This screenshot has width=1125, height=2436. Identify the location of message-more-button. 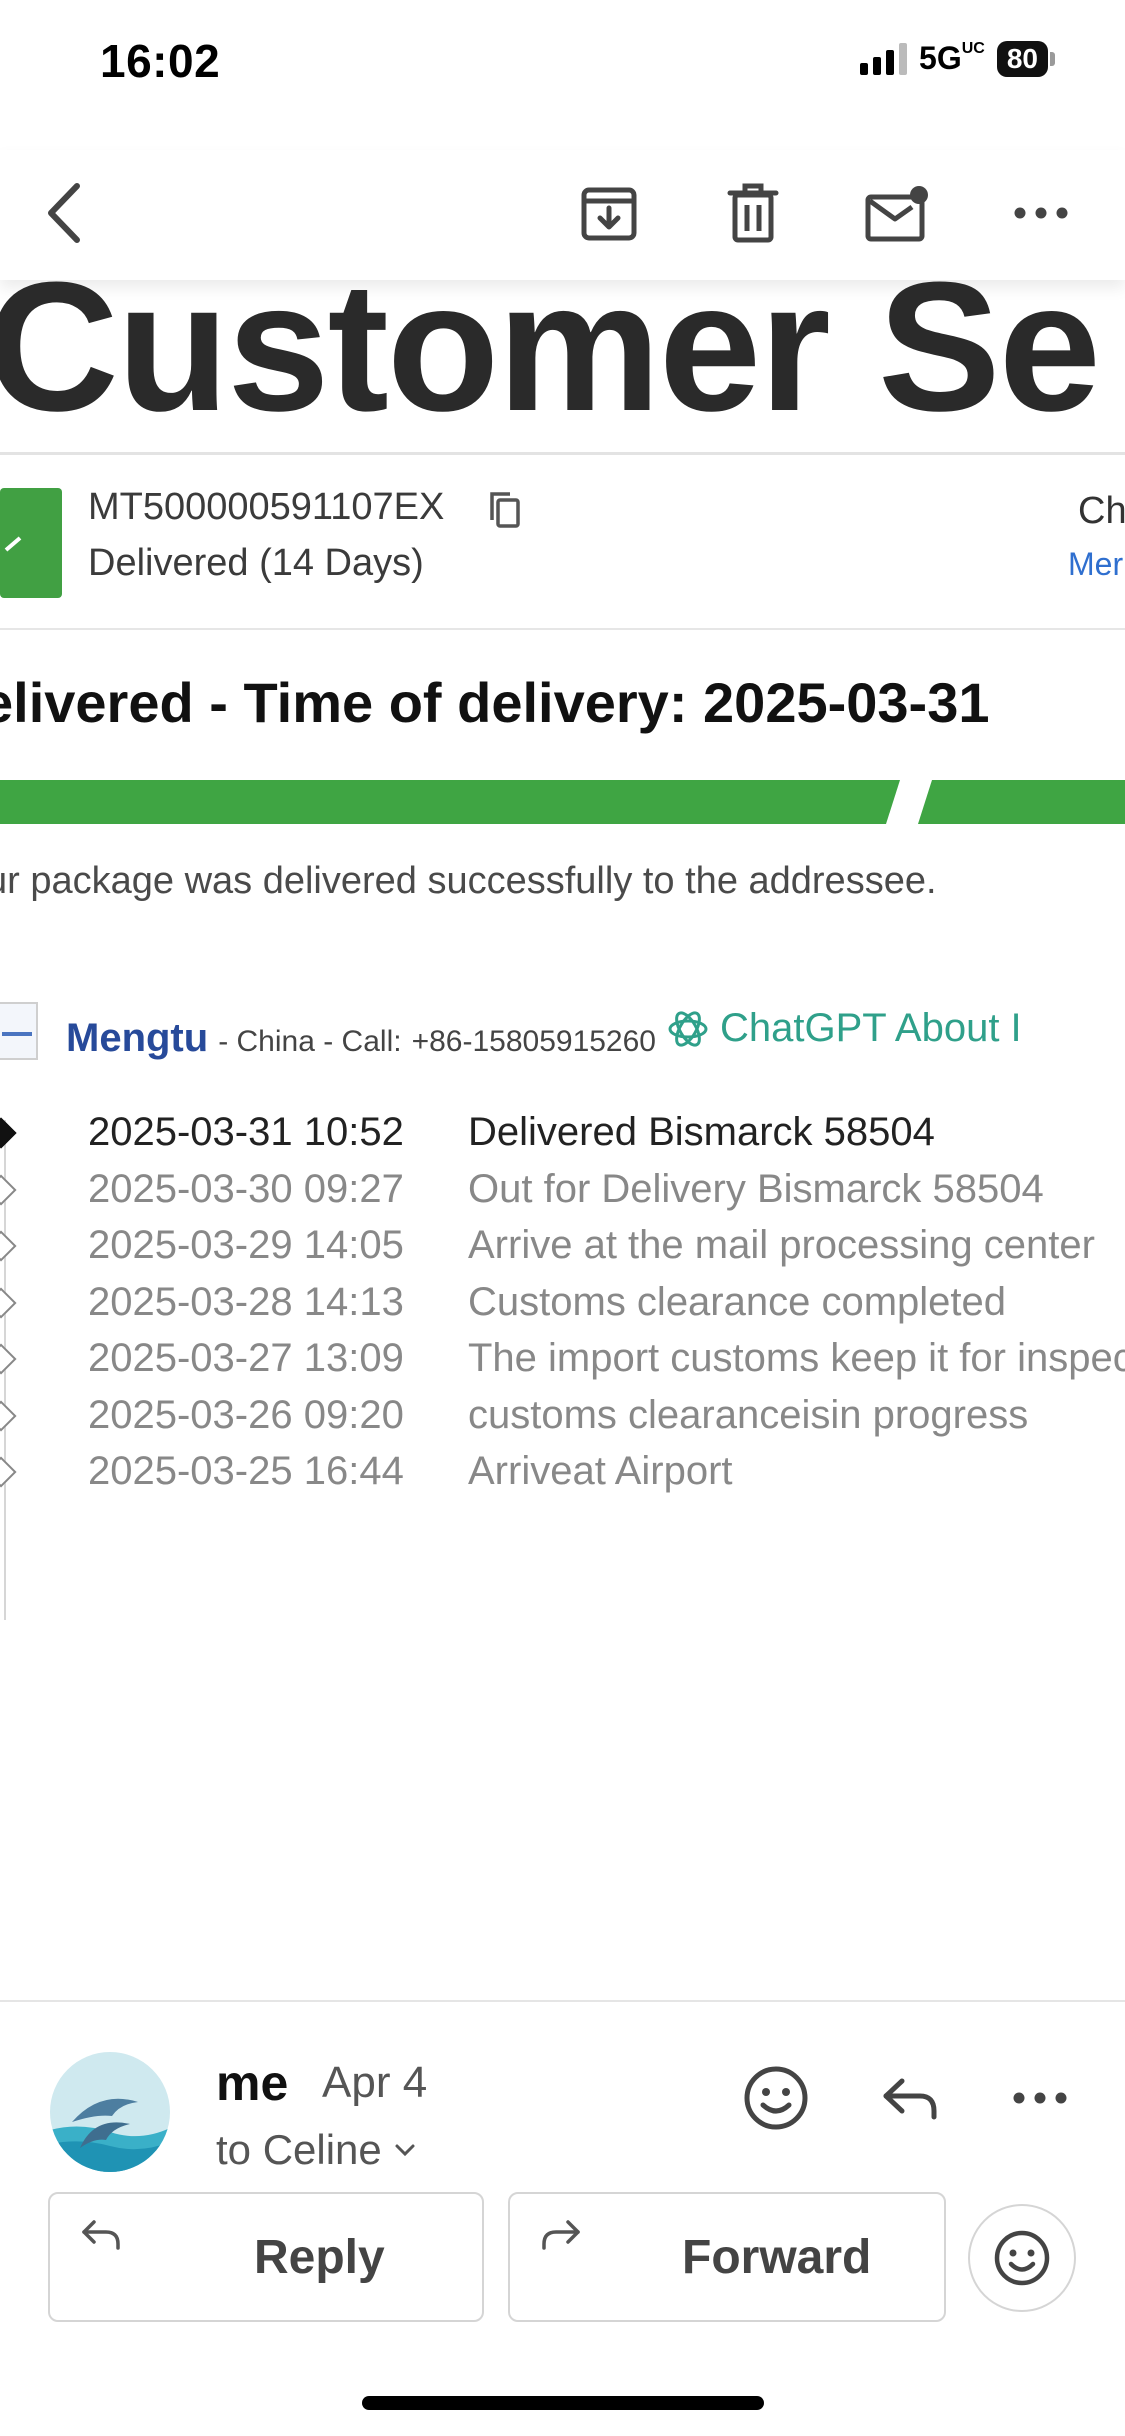
(1040, 2098).